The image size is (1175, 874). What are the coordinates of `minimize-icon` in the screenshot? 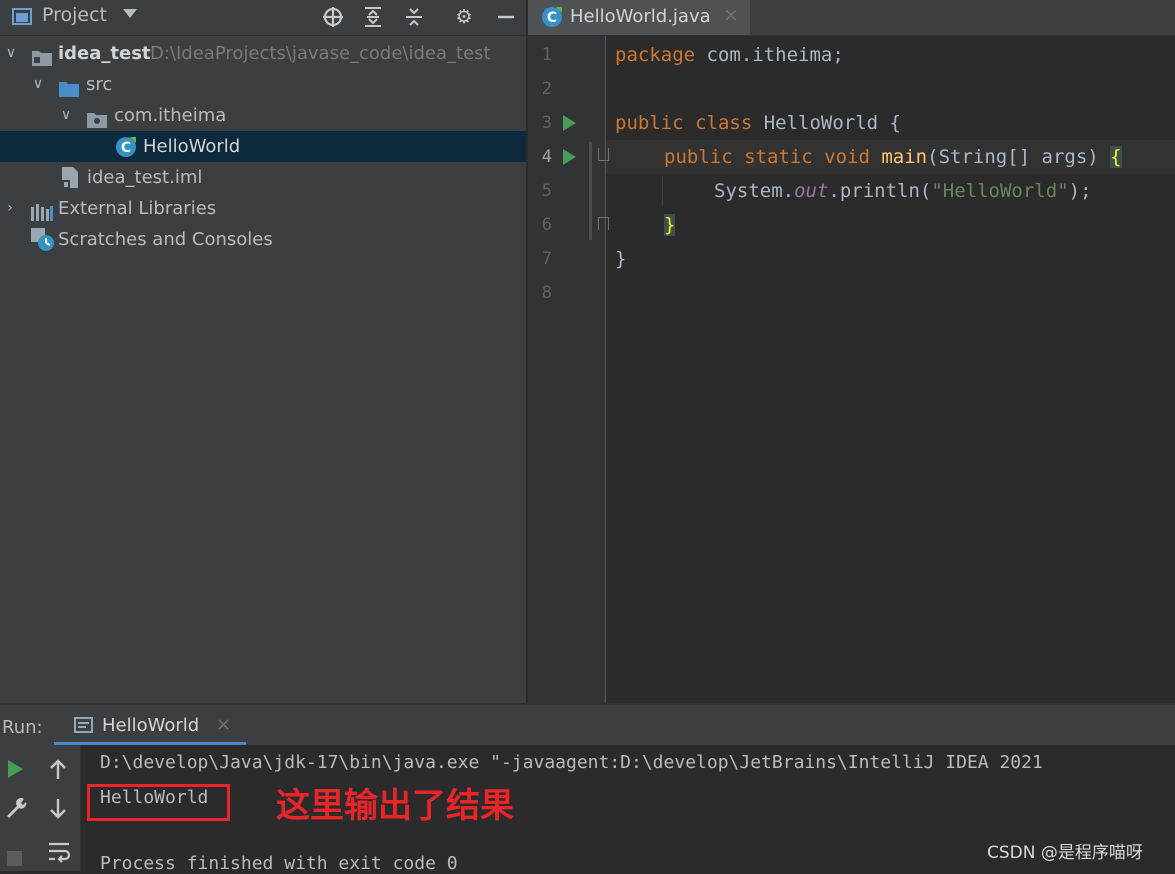 It's located at (506, 17).